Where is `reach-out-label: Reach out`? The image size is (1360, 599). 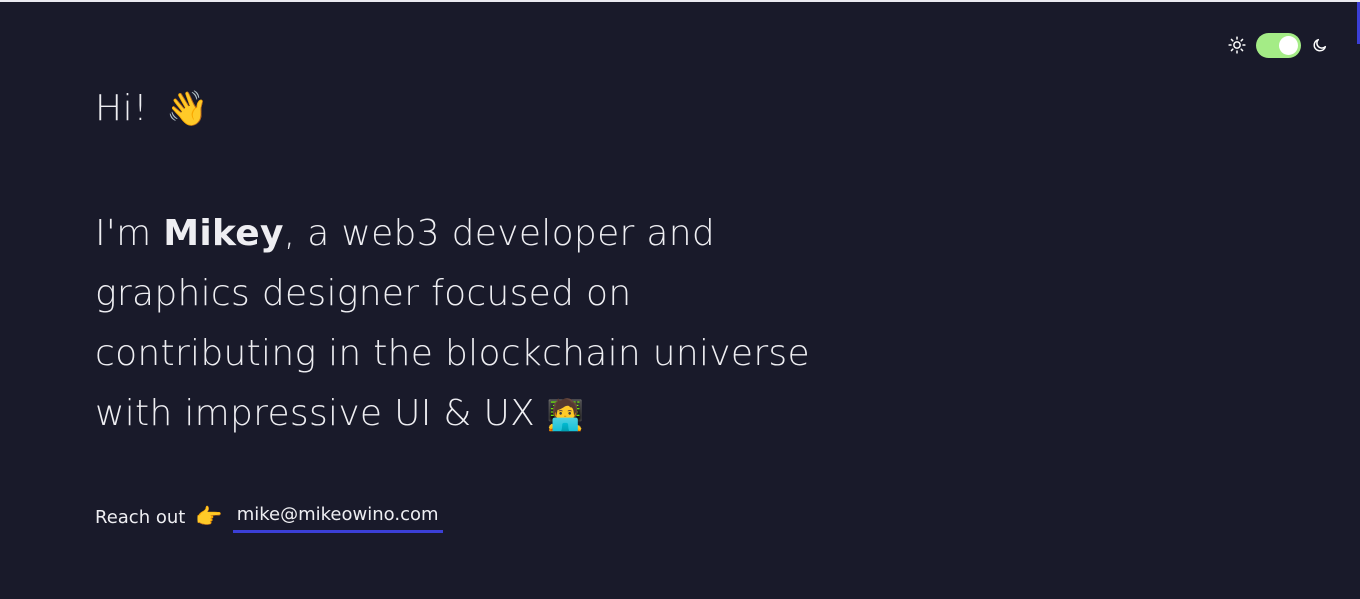 reach-out-label: Reach out is located at coordinates (140, 517).